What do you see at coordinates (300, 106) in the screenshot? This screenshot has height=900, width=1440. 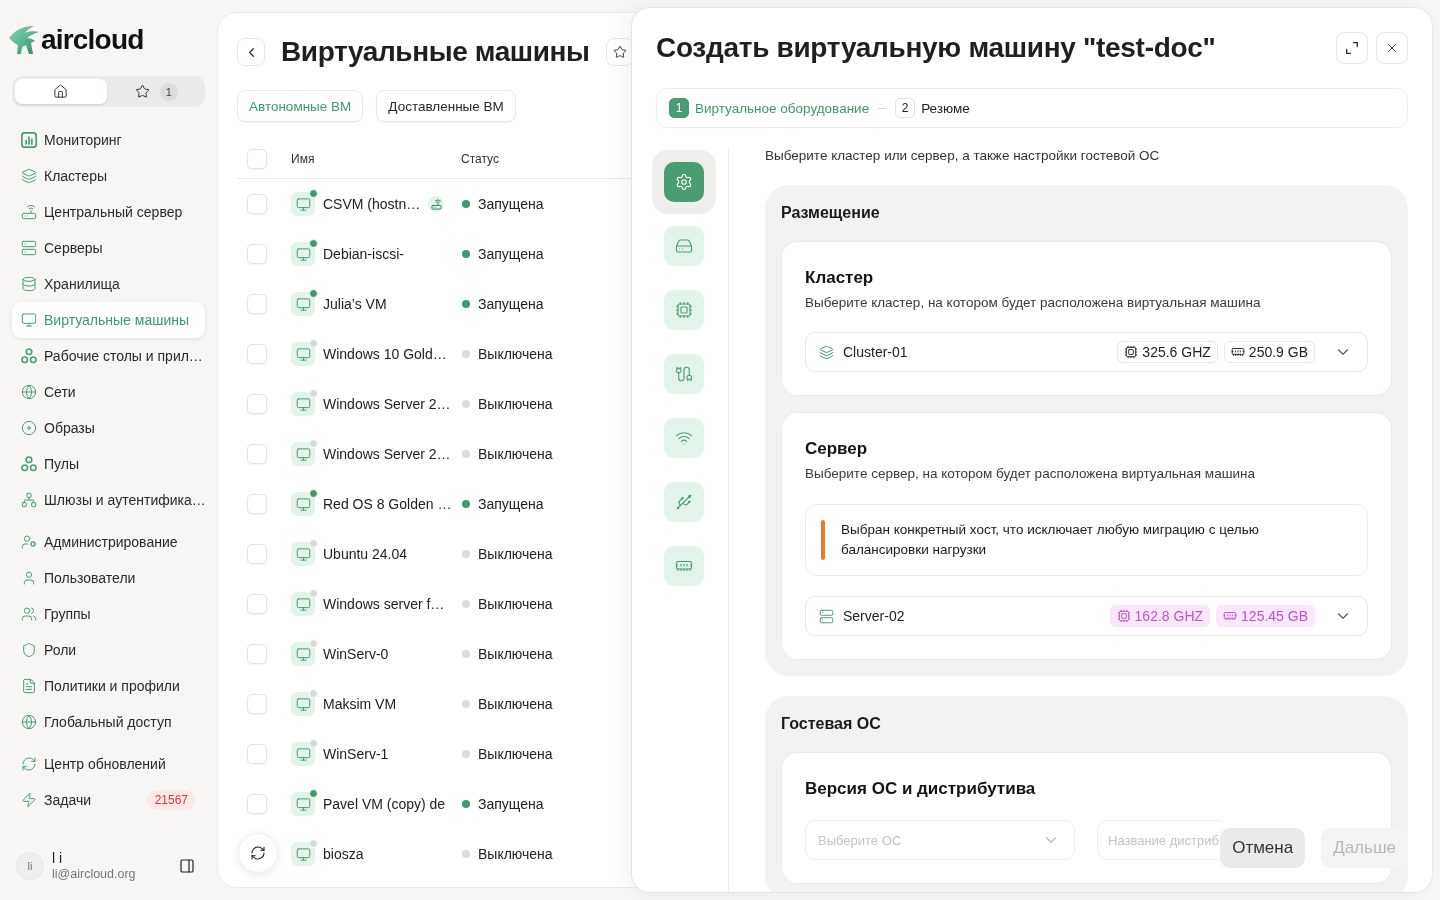 I see `tab: Автономные ВМ` at bounding box center [300, 106].